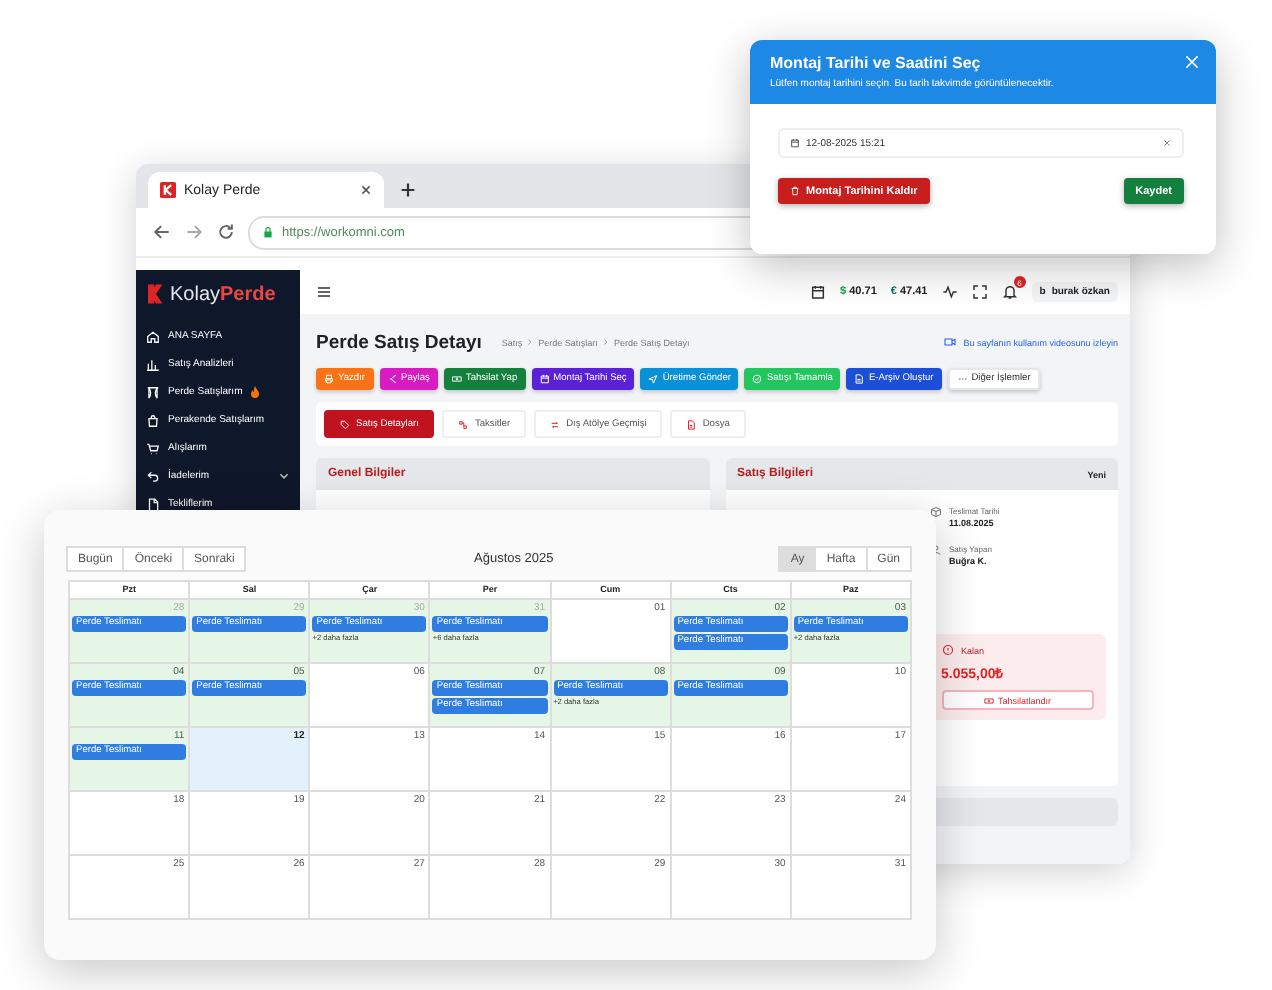 Image resolution: width=1272 pixels, height=990 pixels. I want to click on plus-icon, so click(408, 190).